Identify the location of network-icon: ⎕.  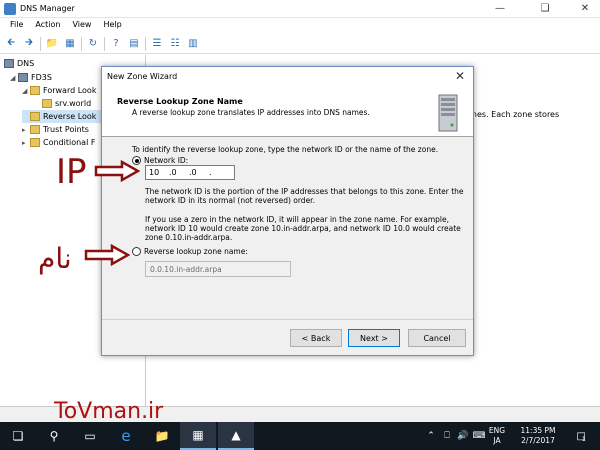
(447, 436).